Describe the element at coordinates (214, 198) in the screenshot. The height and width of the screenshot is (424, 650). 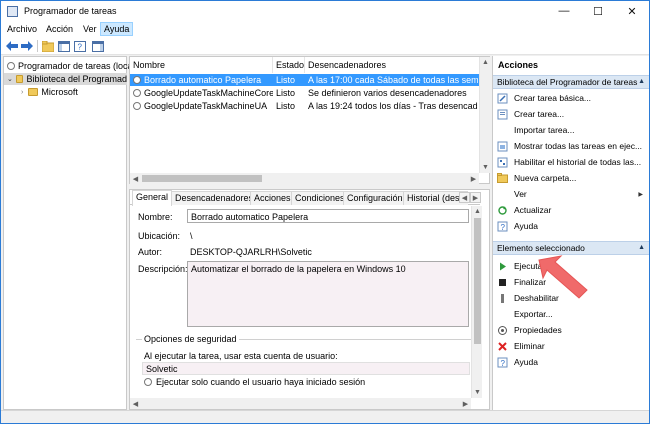
I see `tab-triggers: Desencadenadores` at that location.